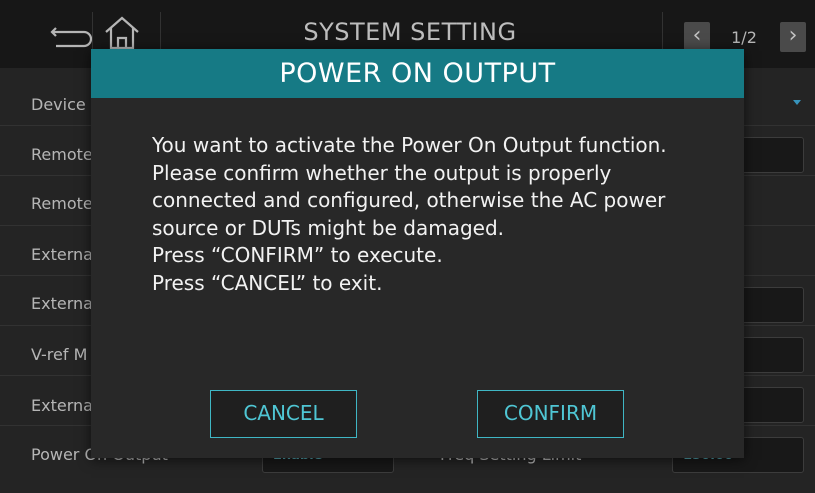  I want to click on confirm-button: CONFIRM, so click(550, 414).